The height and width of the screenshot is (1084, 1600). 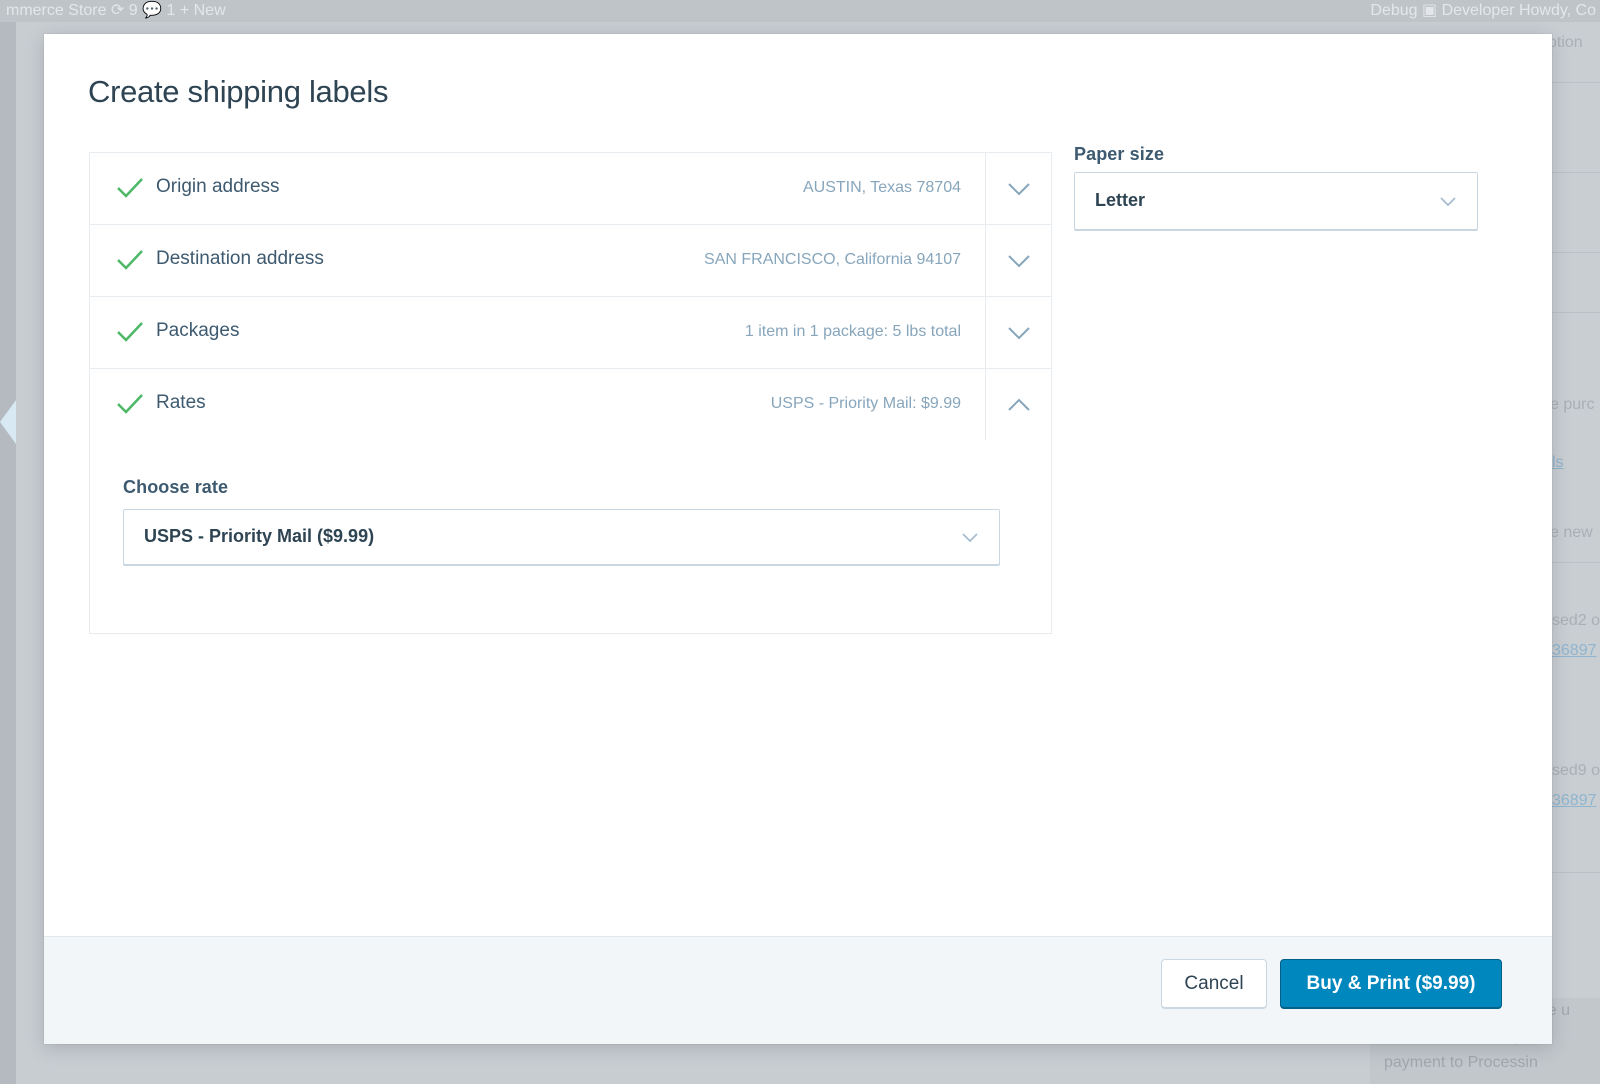 What do you see at coordinates (8, 422) in the screenshot?
I see `collapse-arrow-icon` at bounding box center [8, 422].